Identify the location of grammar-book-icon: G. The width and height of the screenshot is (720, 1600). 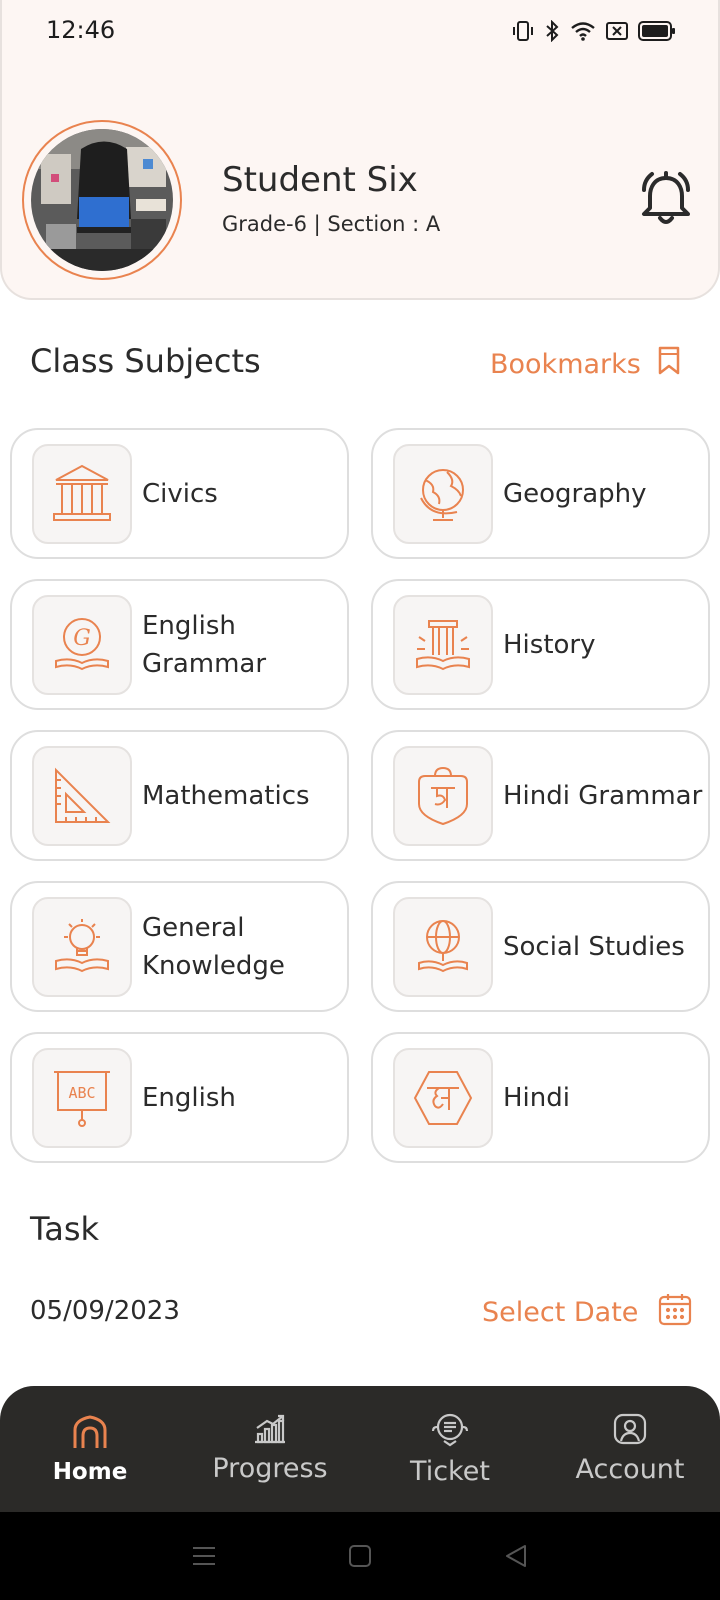
(82, 644).